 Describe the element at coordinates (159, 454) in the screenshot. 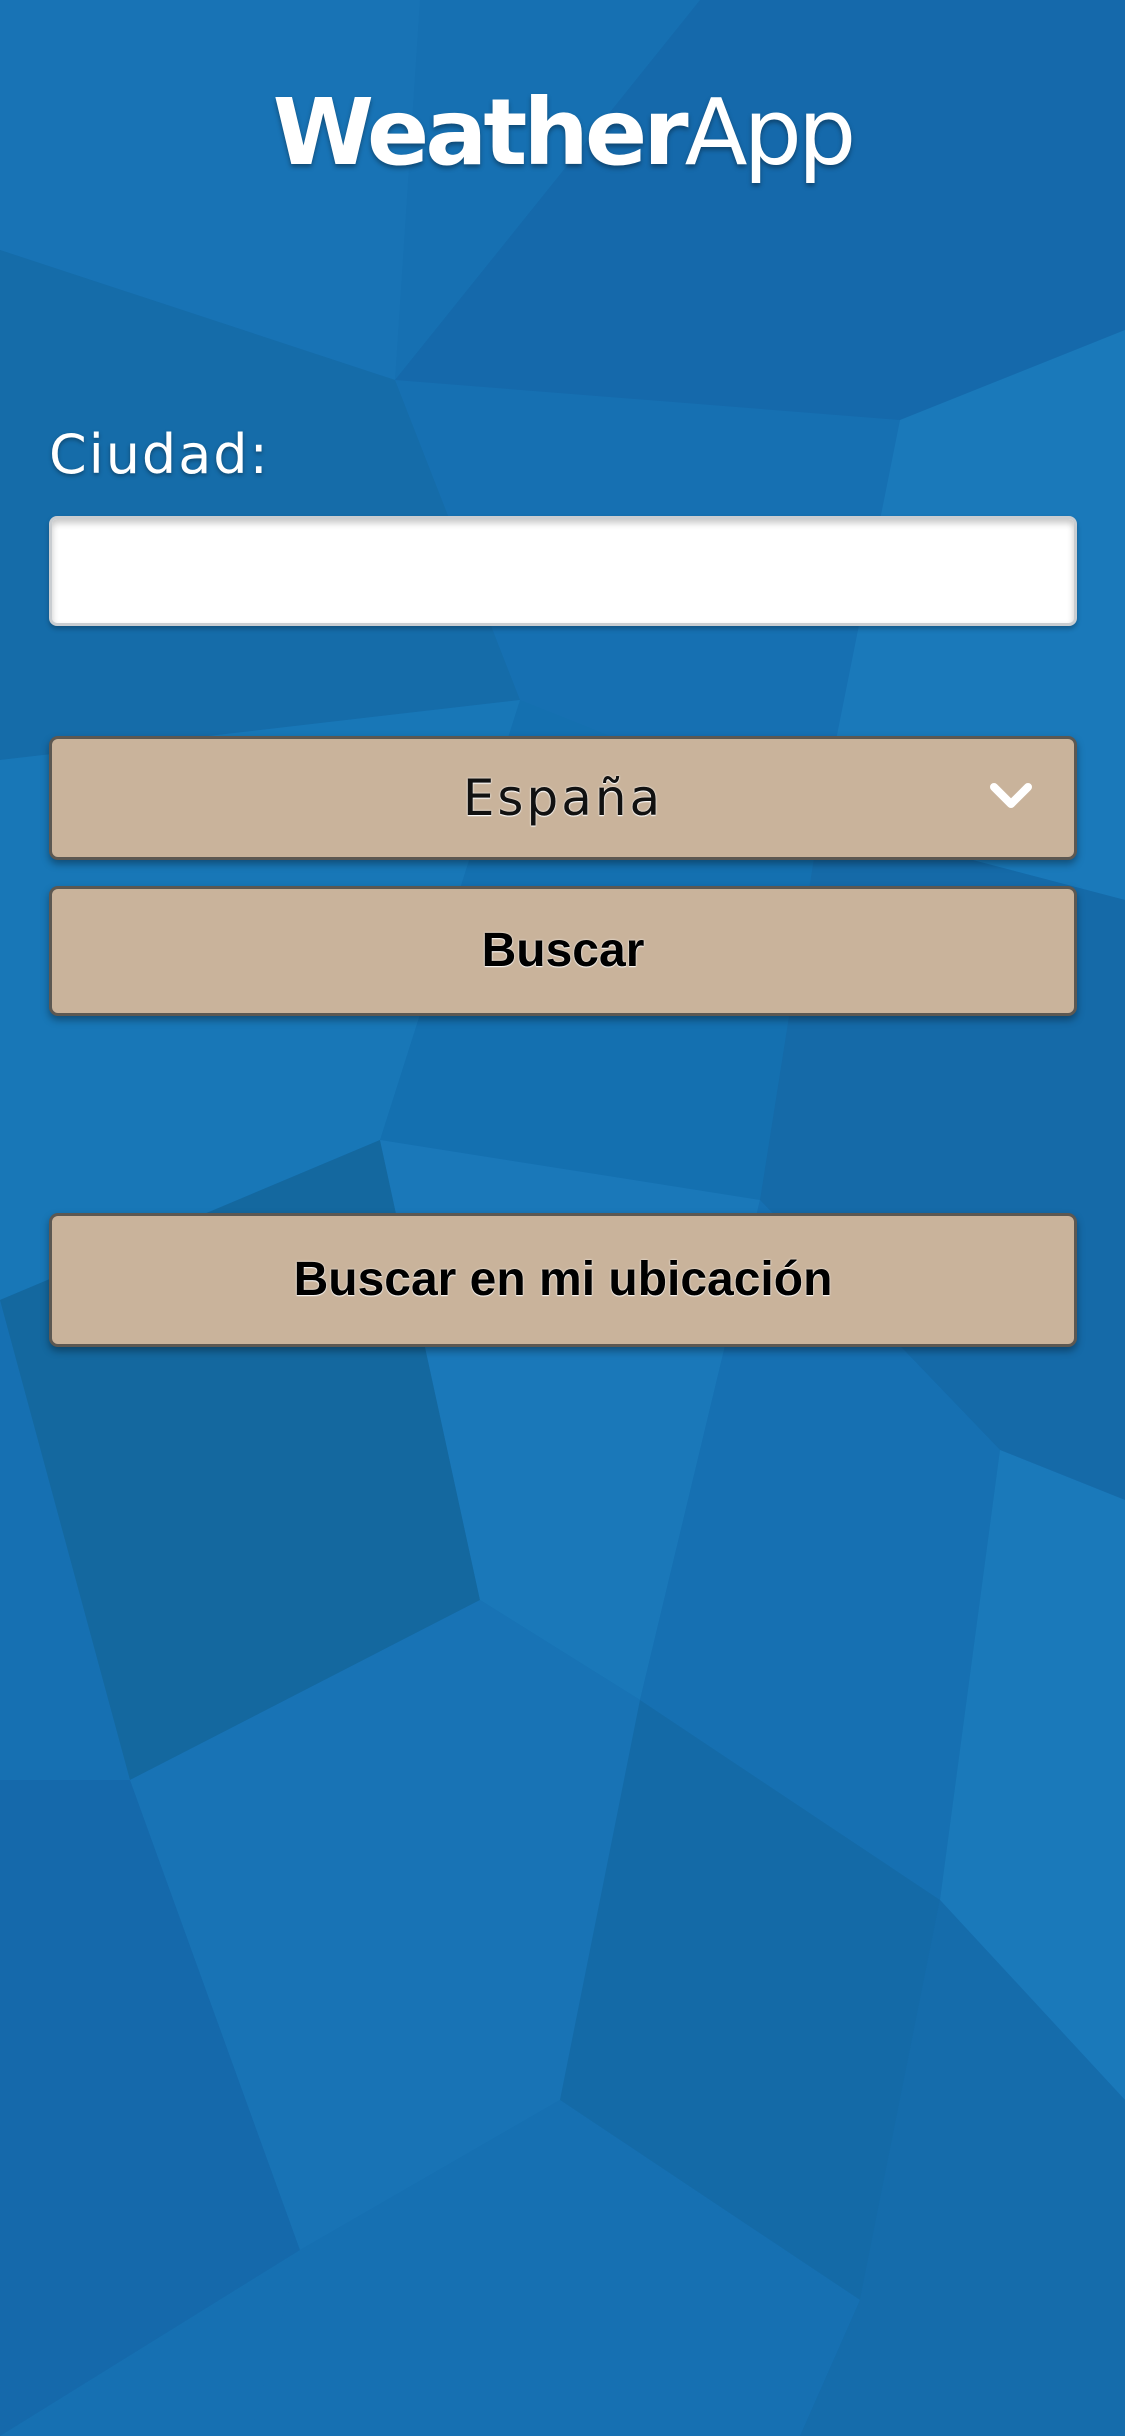

I see `city-label: Ciudad:` at that location.